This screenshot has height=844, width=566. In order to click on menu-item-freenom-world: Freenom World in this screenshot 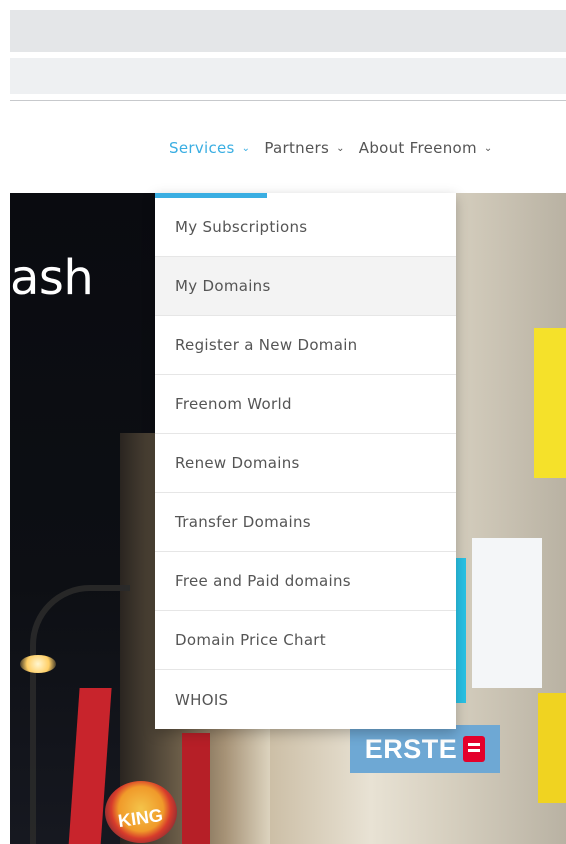, I will do `click(305, 404)`.